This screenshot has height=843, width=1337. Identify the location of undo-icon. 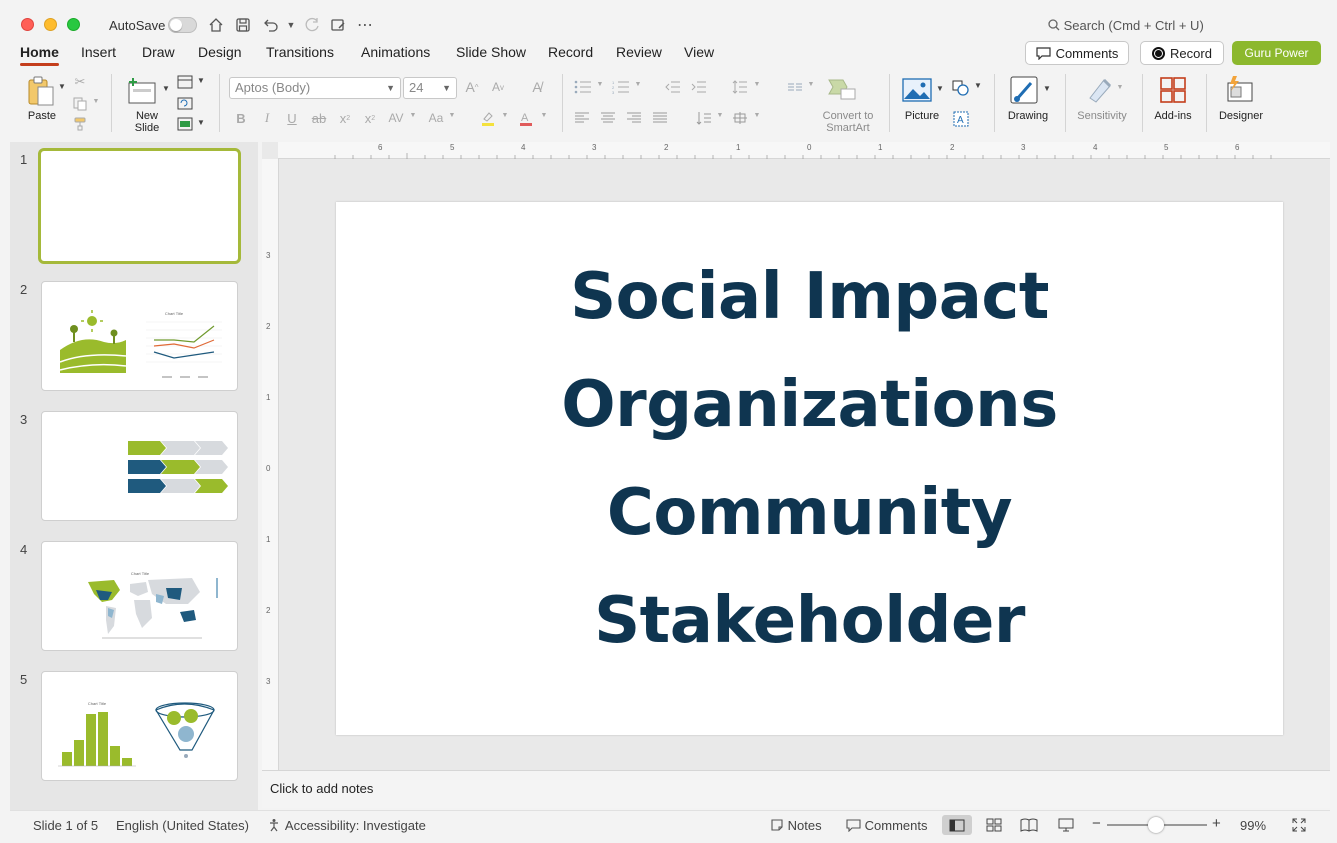
(271, 25).